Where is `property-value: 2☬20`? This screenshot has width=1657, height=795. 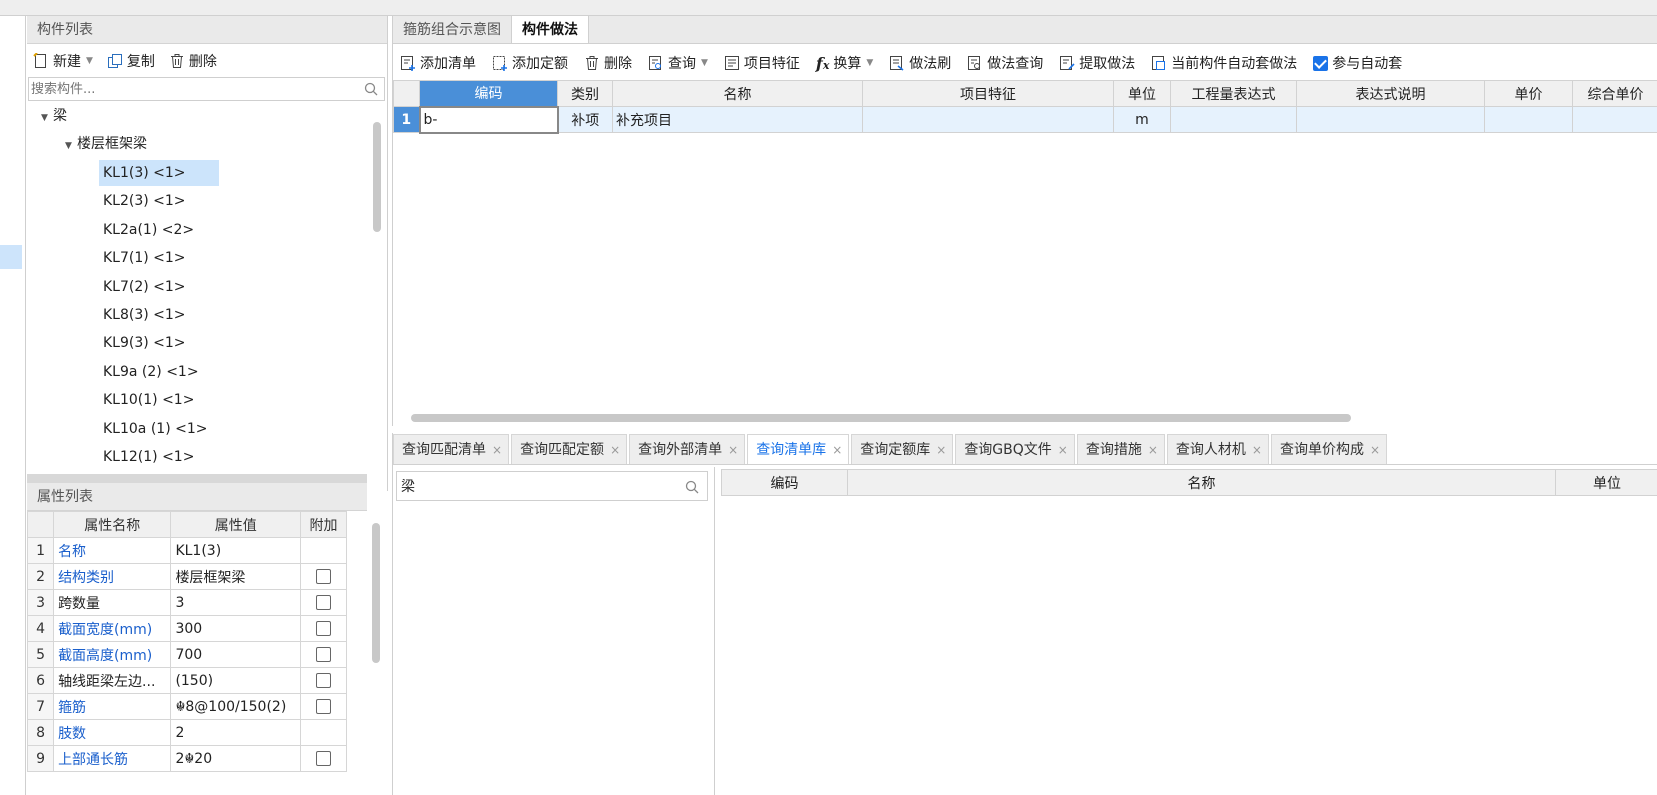 property-value: 2☬20 is located at coordinates (236, 758).